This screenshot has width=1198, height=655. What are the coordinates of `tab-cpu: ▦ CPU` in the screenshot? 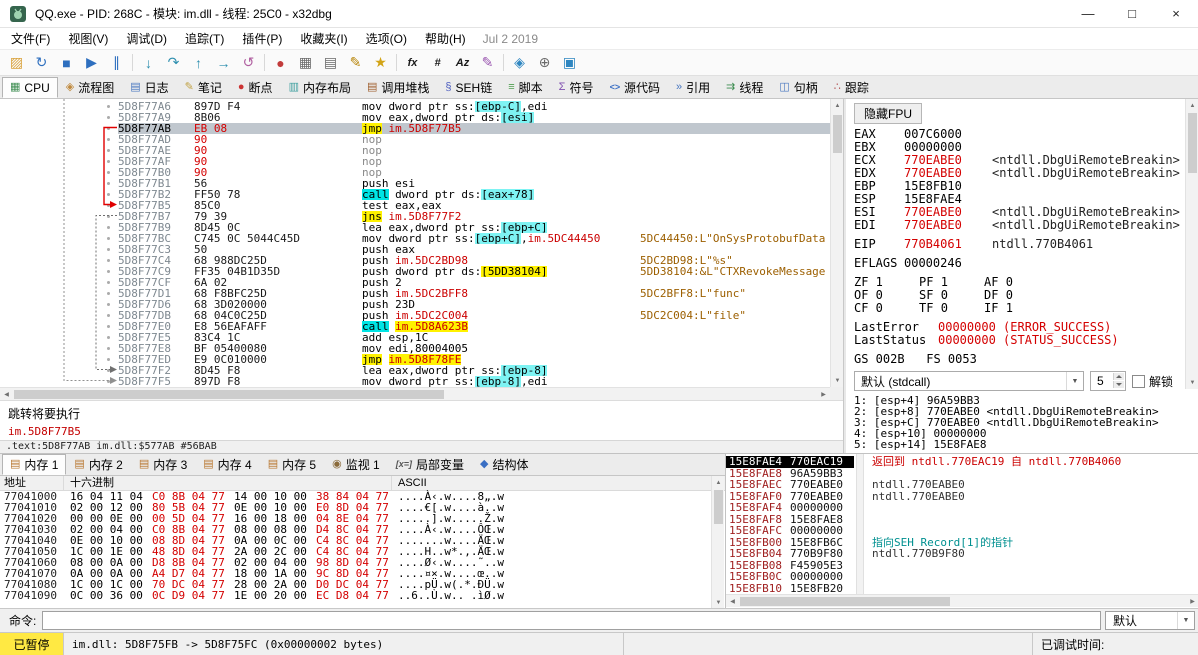 It's located at (30, 87).